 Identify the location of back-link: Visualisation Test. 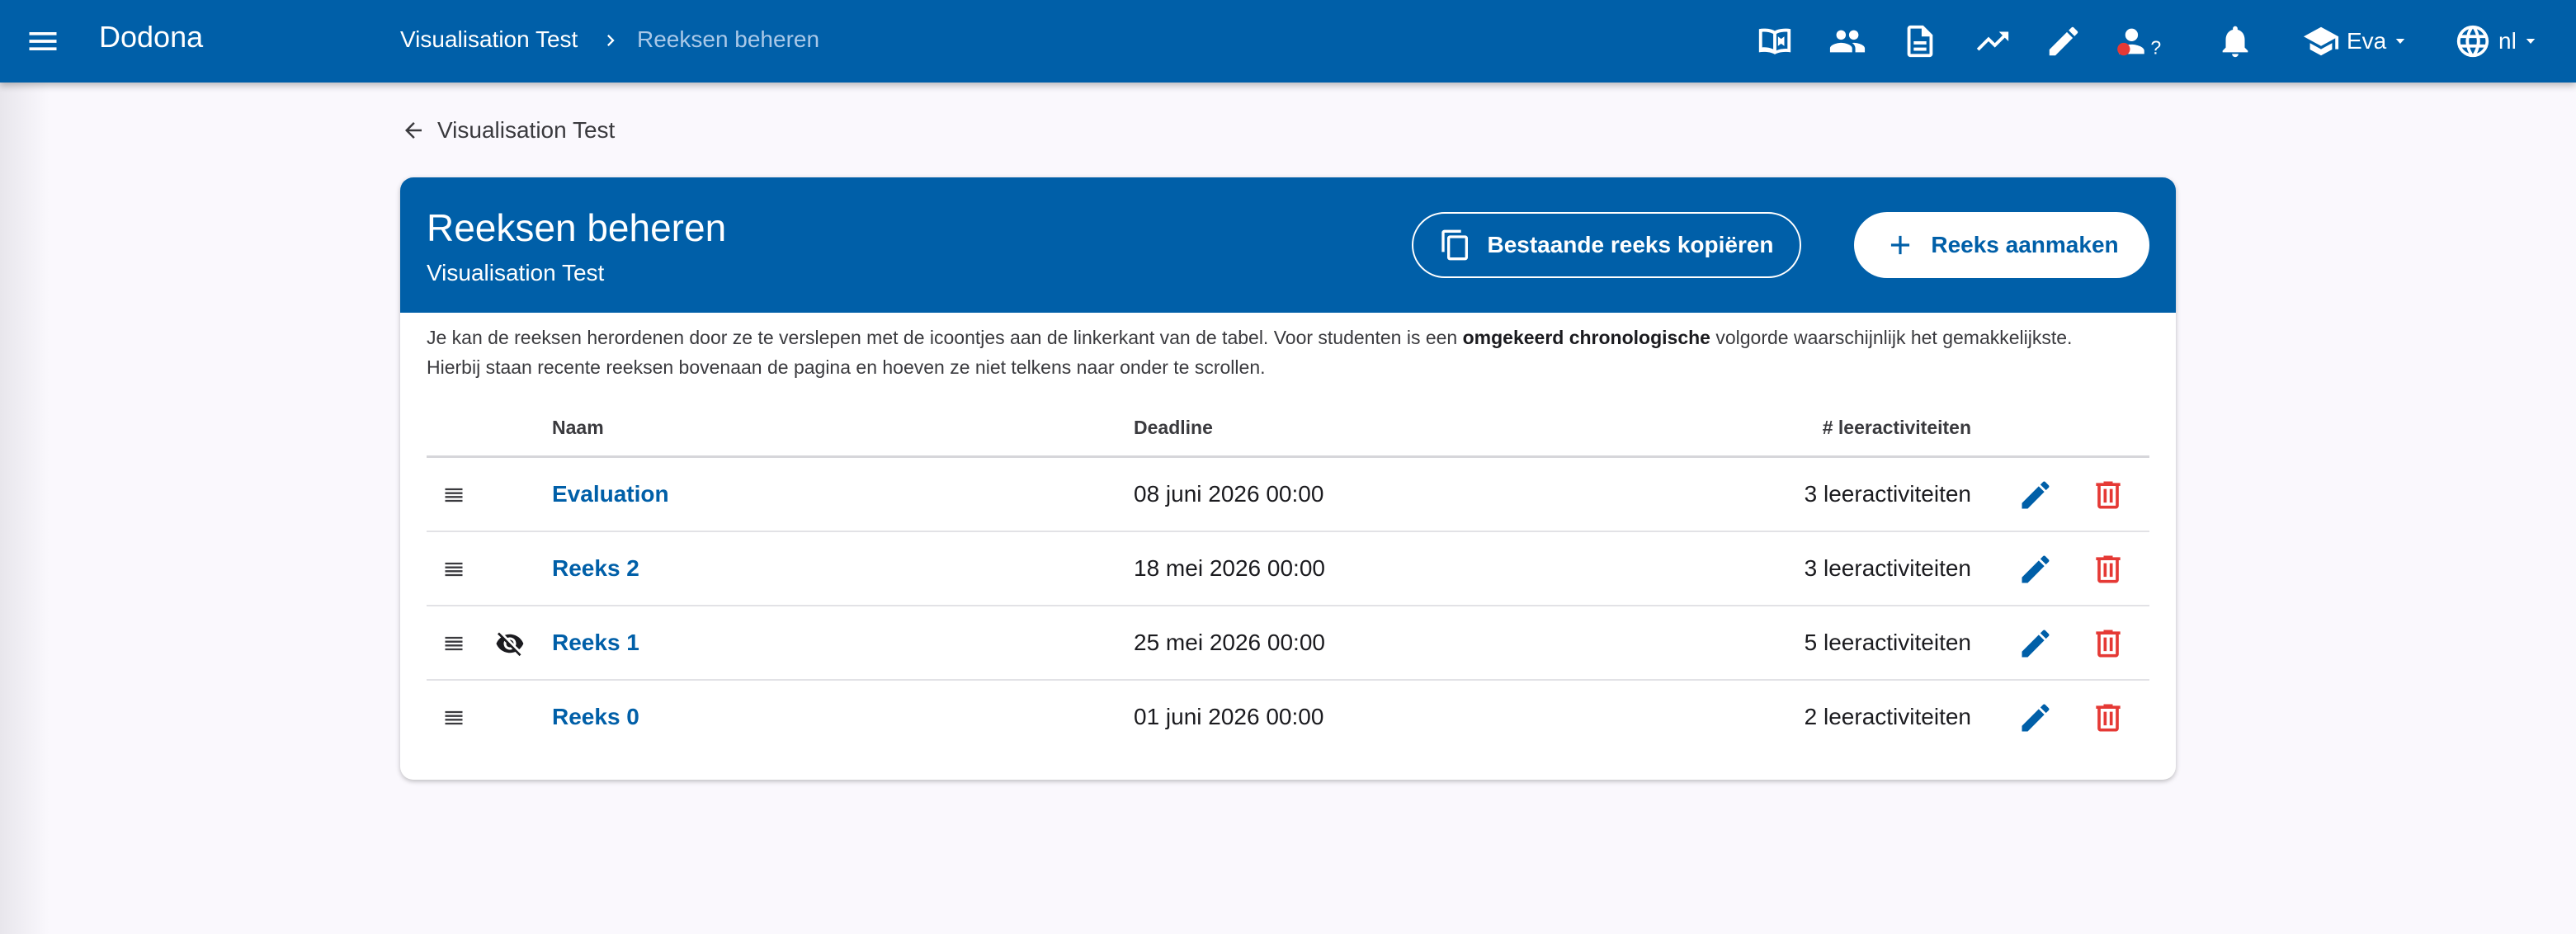
(508, 130).